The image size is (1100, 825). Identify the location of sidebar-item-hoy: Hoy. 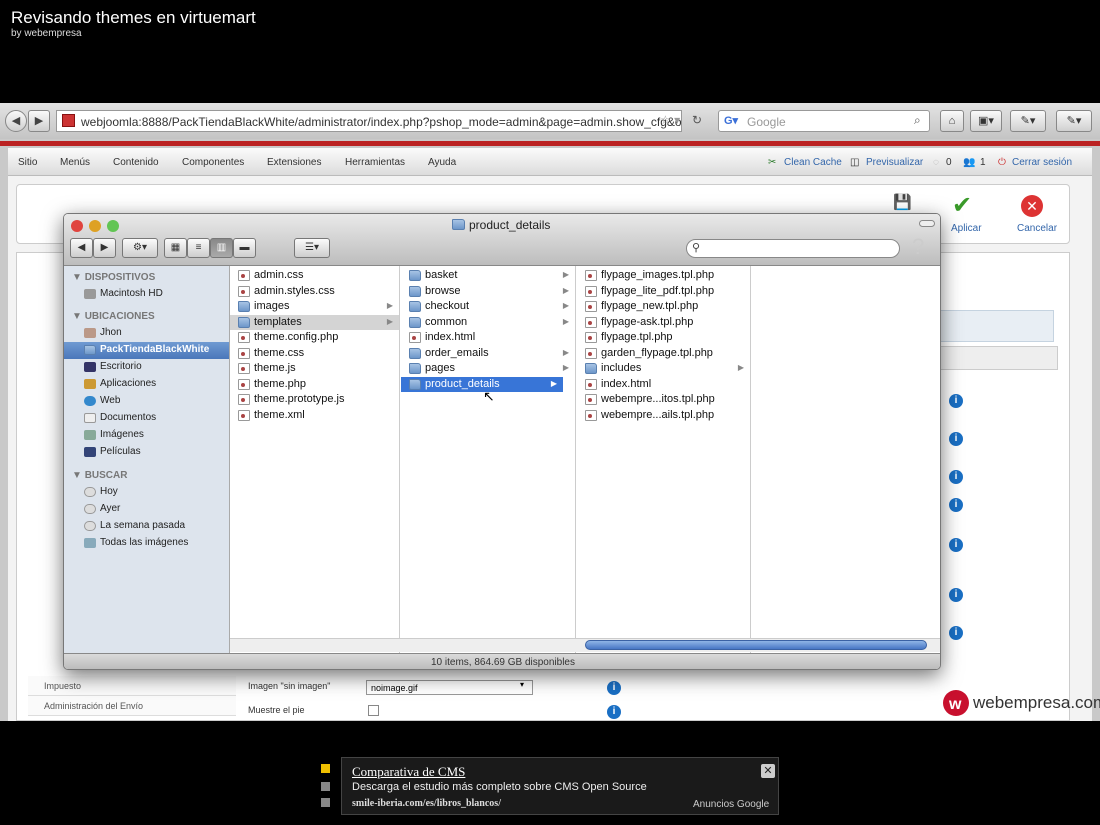
(146, 492).